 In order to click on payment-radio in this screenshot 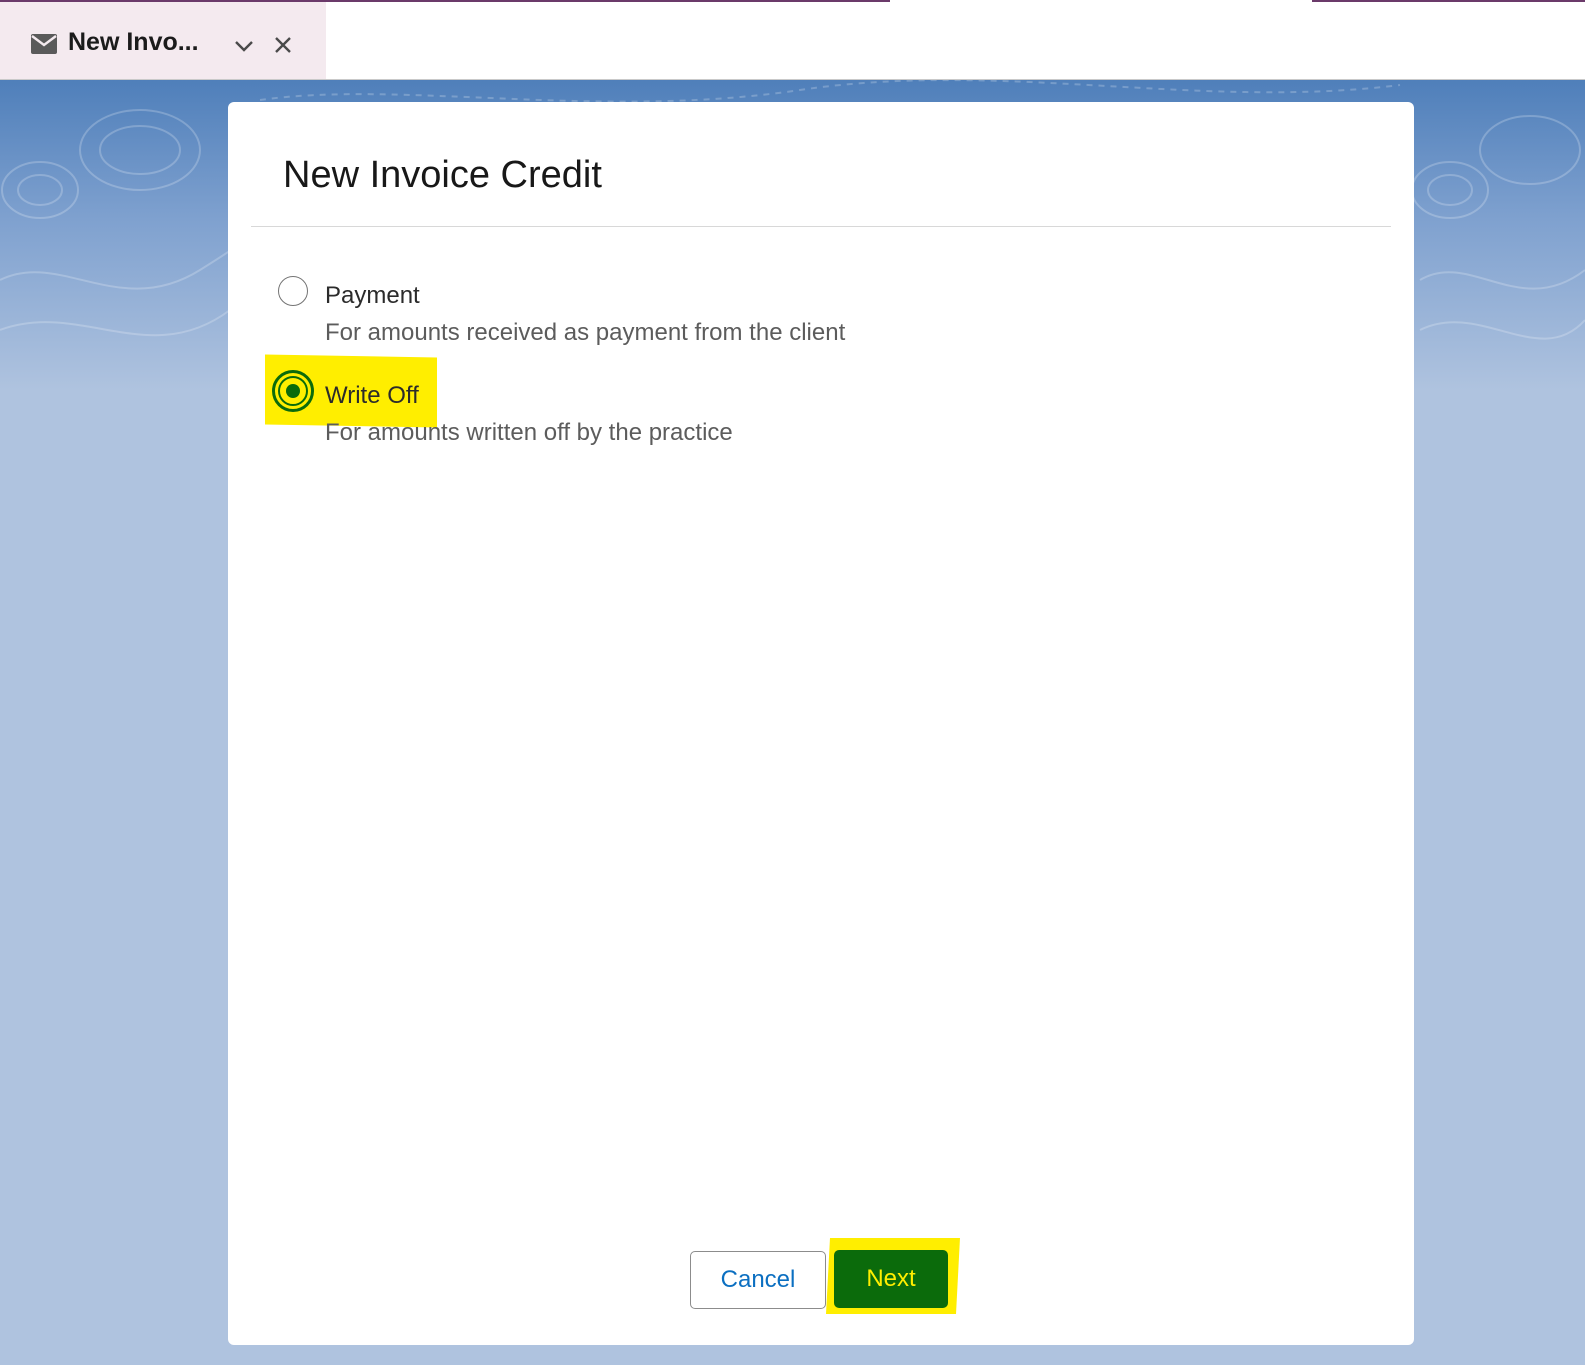, I will do `click(293, 291)`.